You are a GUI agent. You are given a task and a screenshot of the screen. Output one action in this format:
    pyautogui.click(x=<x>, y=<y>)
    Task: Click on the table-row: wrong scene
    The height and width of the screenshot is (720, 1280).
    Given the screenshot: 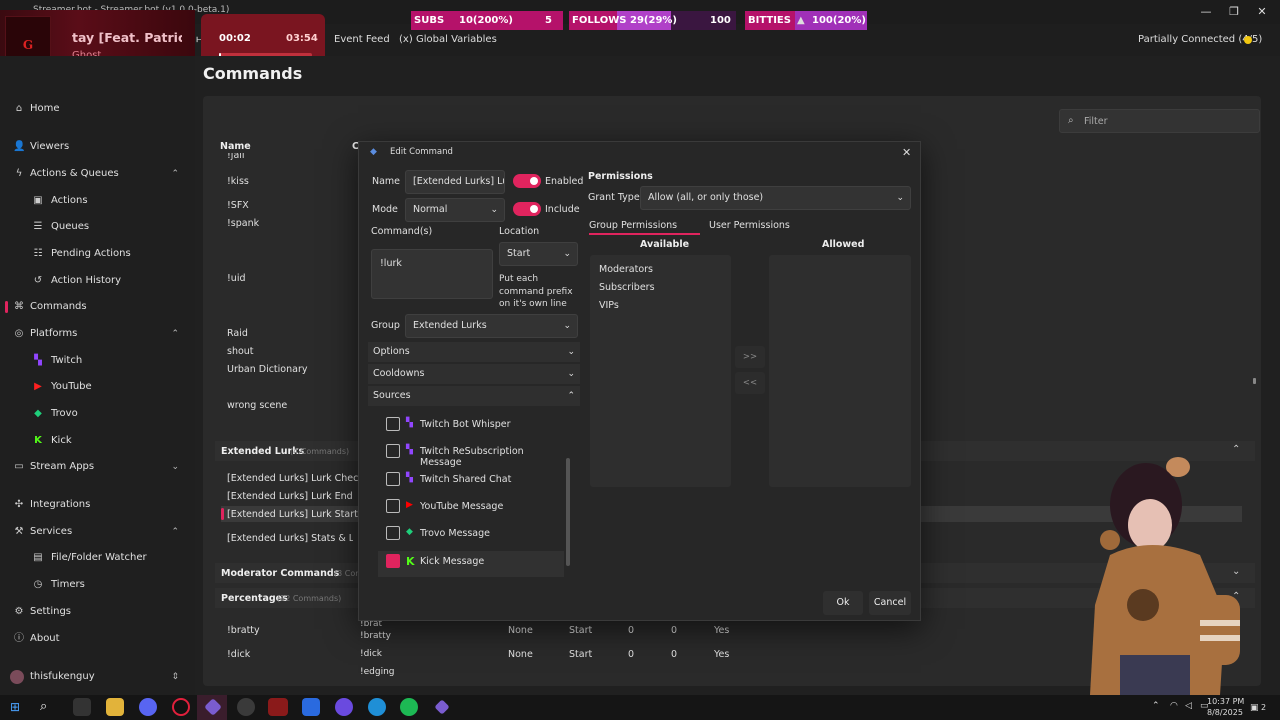 What is the action you would take?
    pyautogui.click(x=257, y=405)
    